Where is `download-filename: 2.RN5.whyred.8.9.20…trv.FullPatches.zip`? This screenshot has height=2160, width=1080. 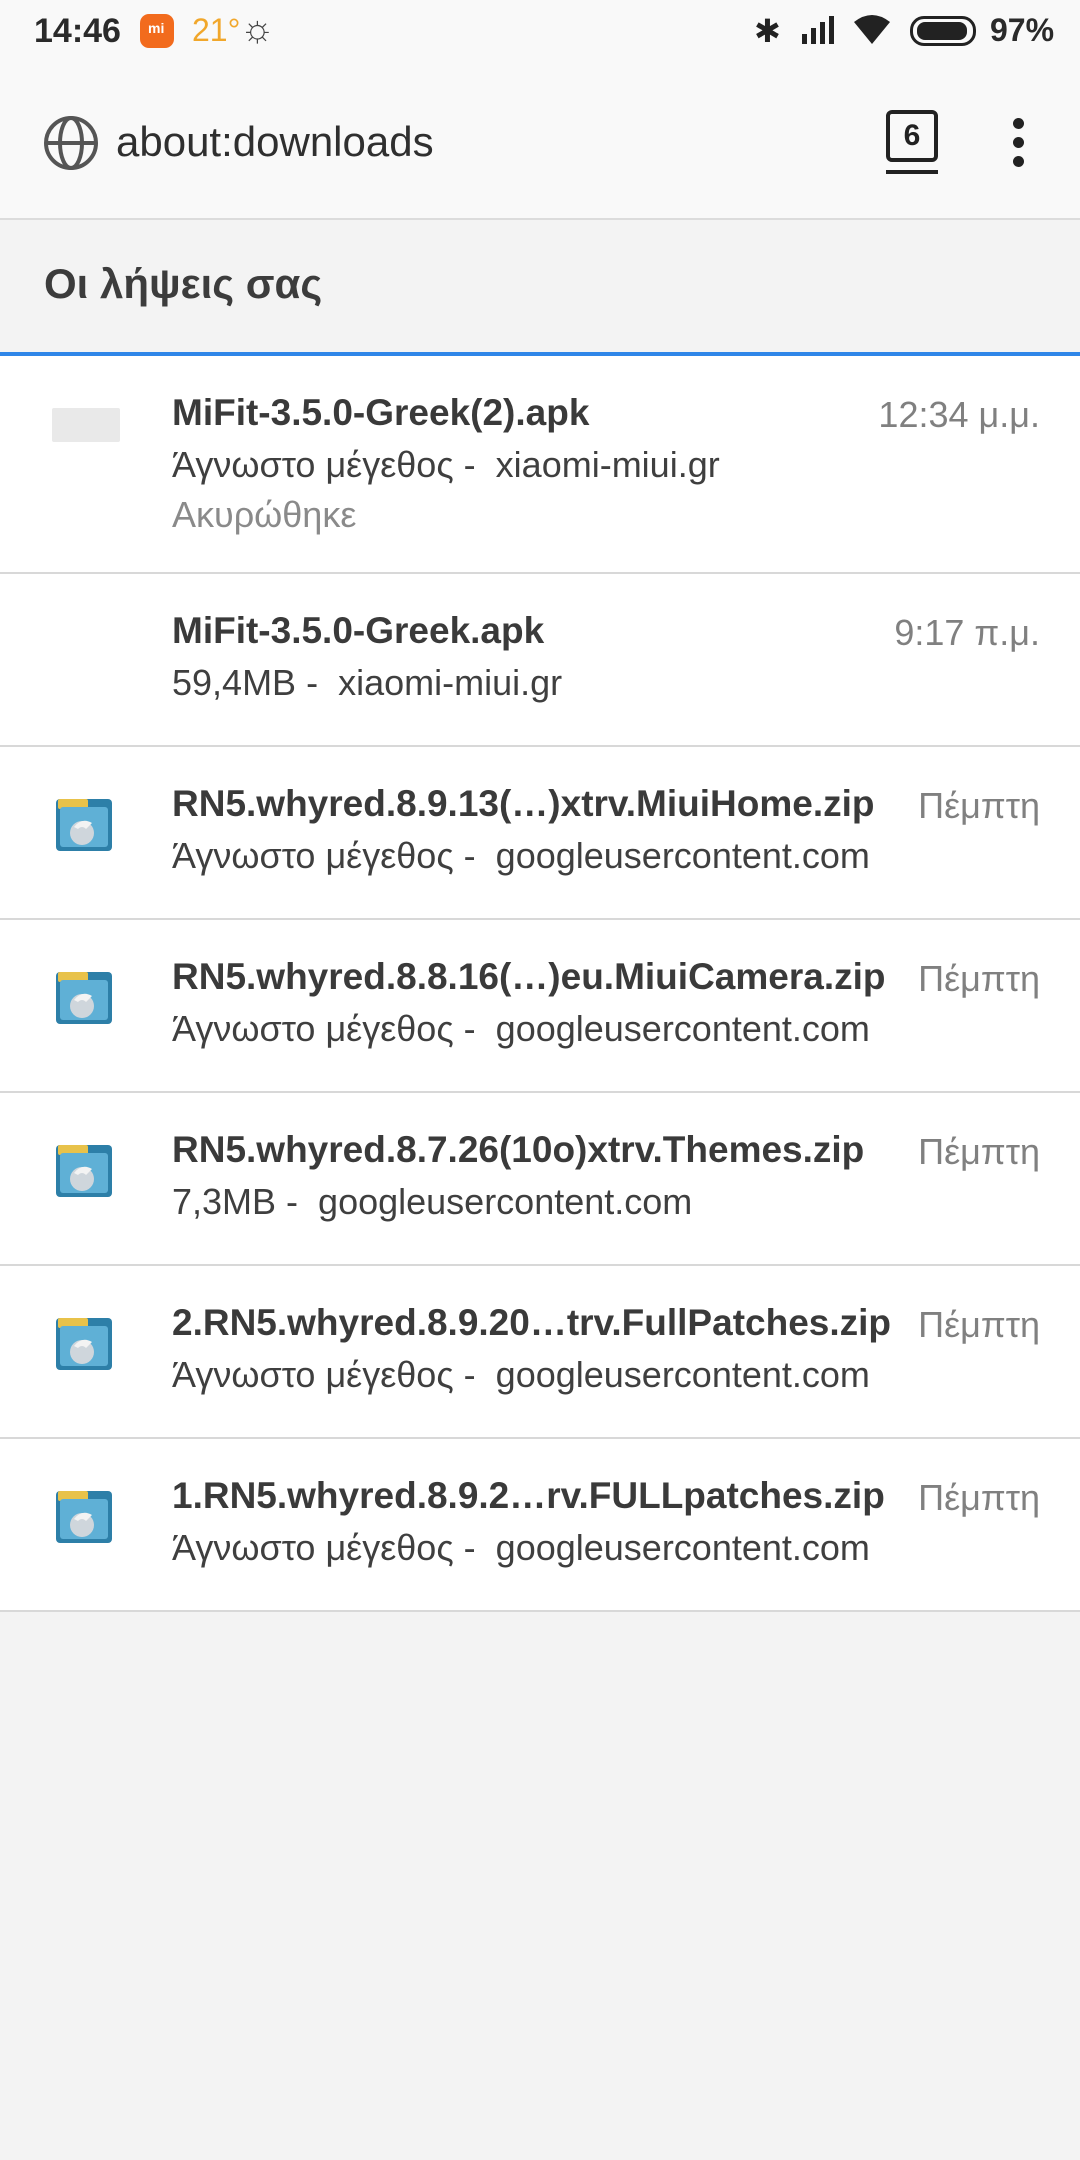
download-filename: 2.RN5.whyred.8.9.20…trv.FullPatches.zip is located at coordinates (532, 1322).